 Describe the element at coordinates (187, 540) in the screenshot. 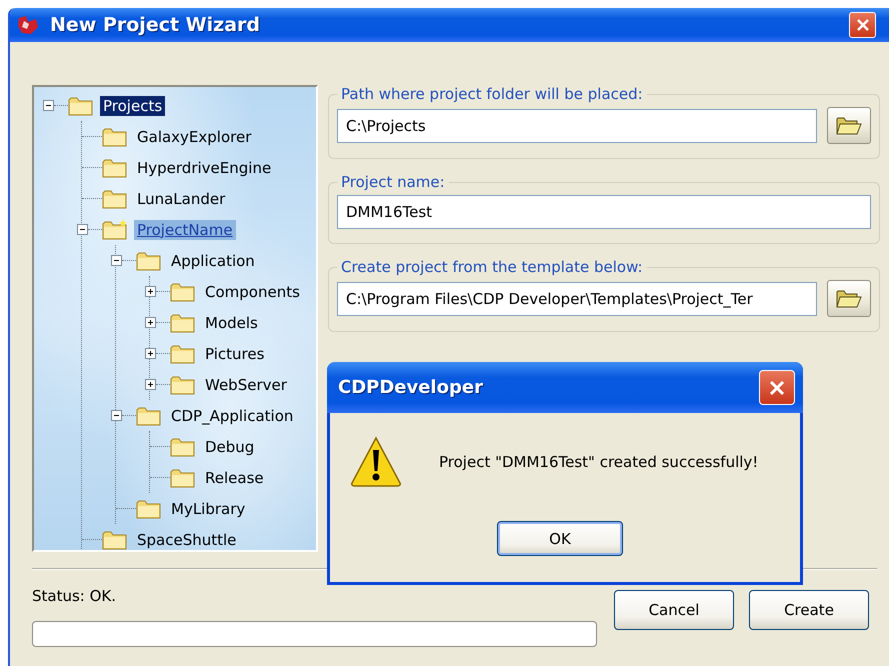

I see `tree-item: SpaceShuttle` at that location.